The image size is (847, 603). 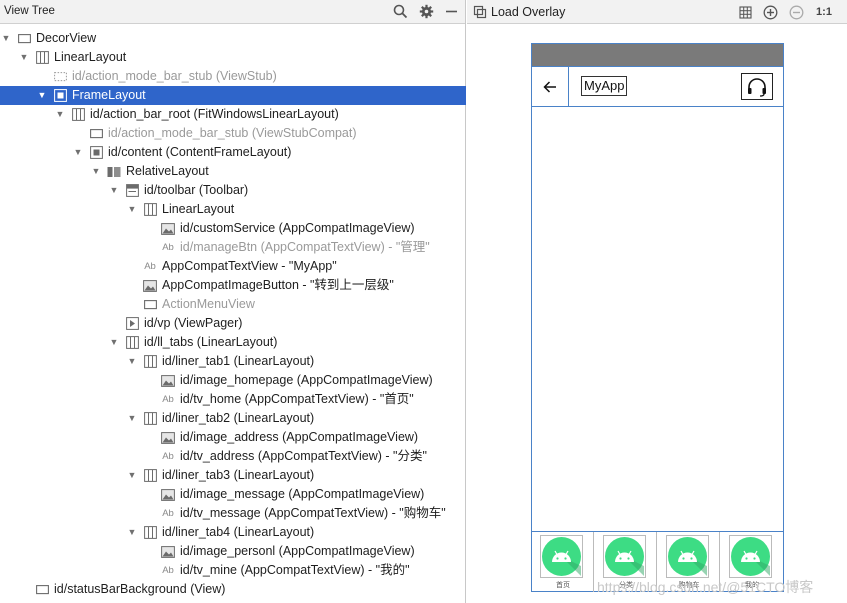 I want to click on tree-node-label: id/image_homepage (AppCompatImageView), so click(x=306, y=380).